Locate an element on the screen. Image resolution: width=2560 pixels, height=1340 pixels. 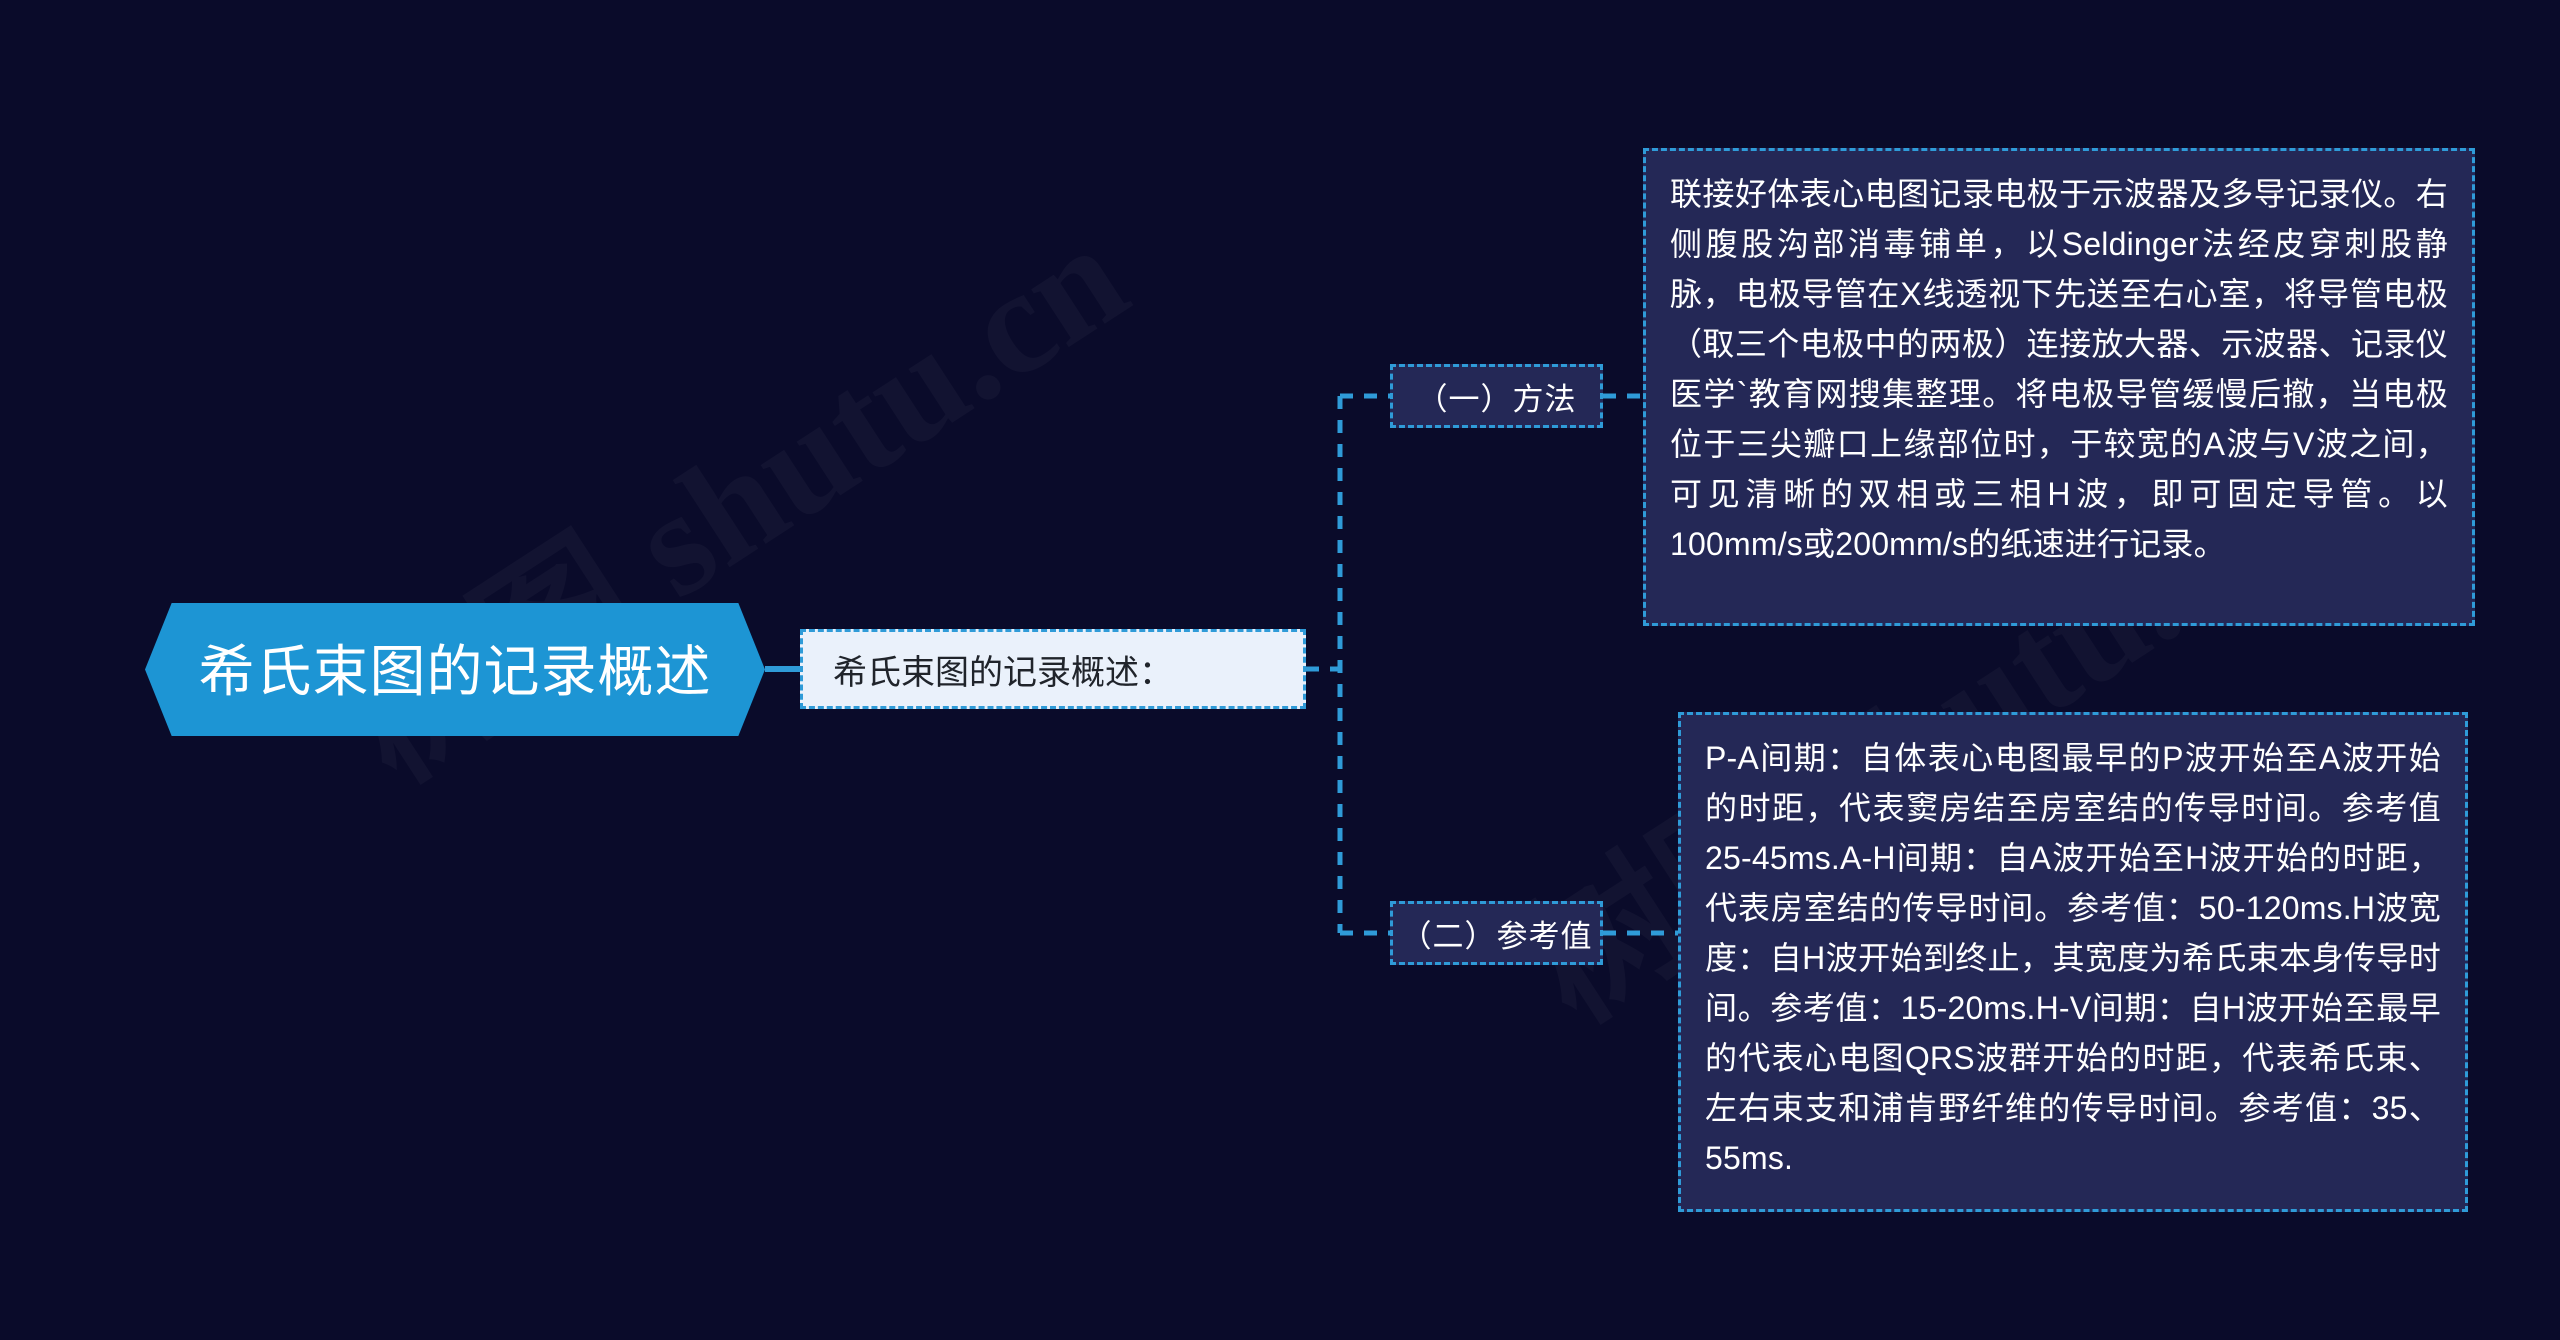
root-node-label: 希氏束图的记录概述 is located at coordinates (455, 671).